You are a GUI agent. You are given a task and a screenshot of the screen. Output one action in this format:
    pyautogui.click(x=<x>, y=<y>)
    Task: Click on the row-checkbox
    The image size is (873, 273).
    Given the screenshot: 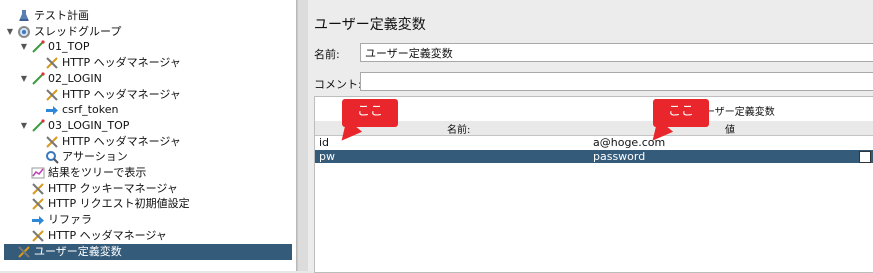 What is the action you would take?
    pyautogui.click(x=865, y=157)
    